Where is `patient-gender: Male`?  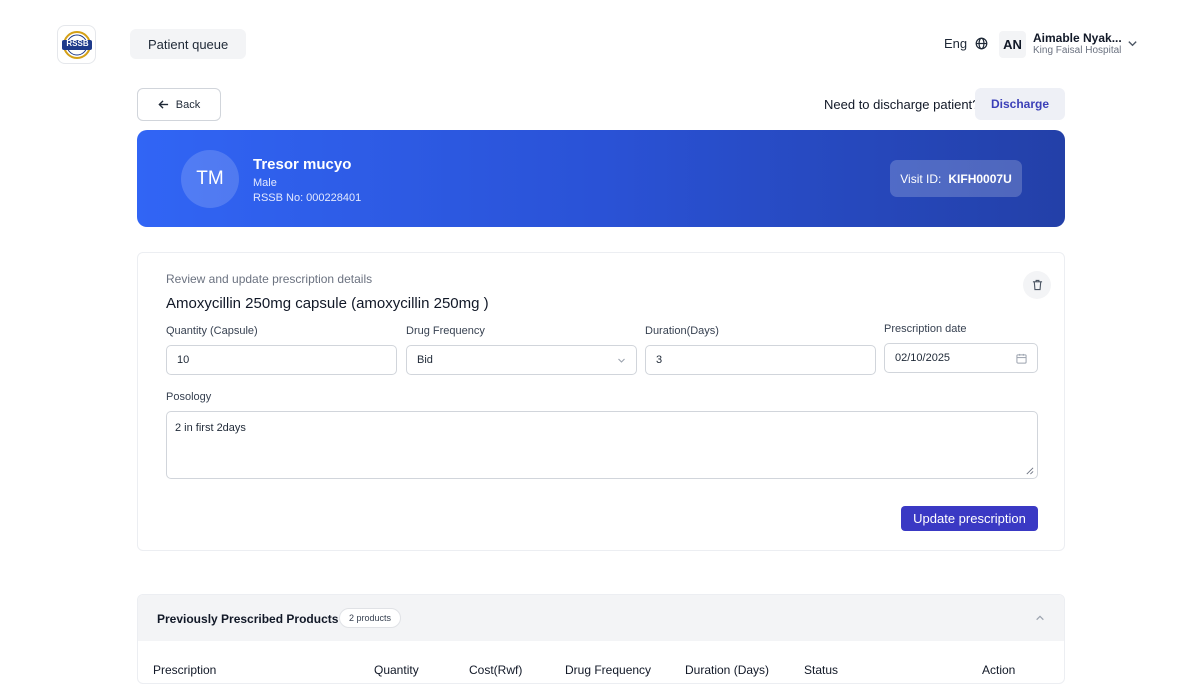
patient-gender: Male is located at coordinates (265, 183).